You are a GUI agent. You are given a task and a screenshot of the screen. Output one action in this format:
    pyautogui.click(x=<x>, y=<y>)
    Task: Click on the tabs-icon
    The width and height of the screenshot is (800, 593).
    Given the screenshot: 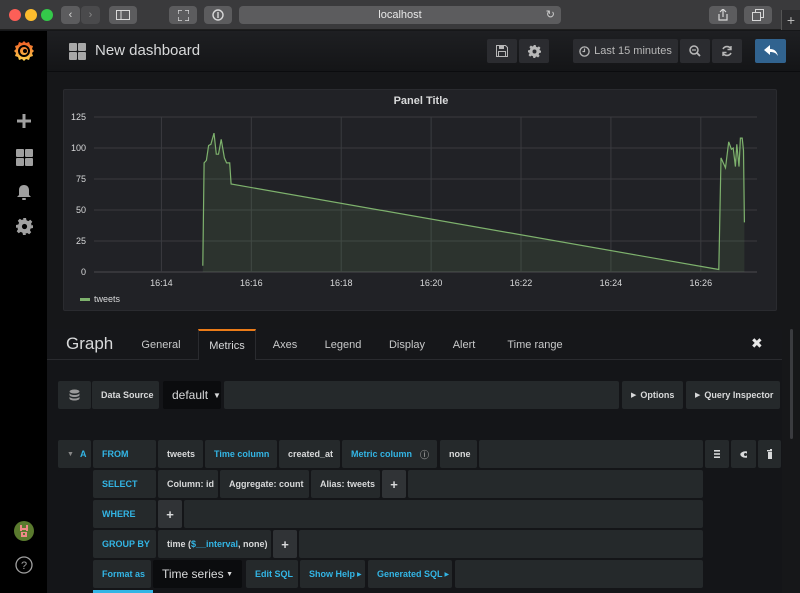 What is the action you would take?
    pyautogui.click(x=758, y=15)
    